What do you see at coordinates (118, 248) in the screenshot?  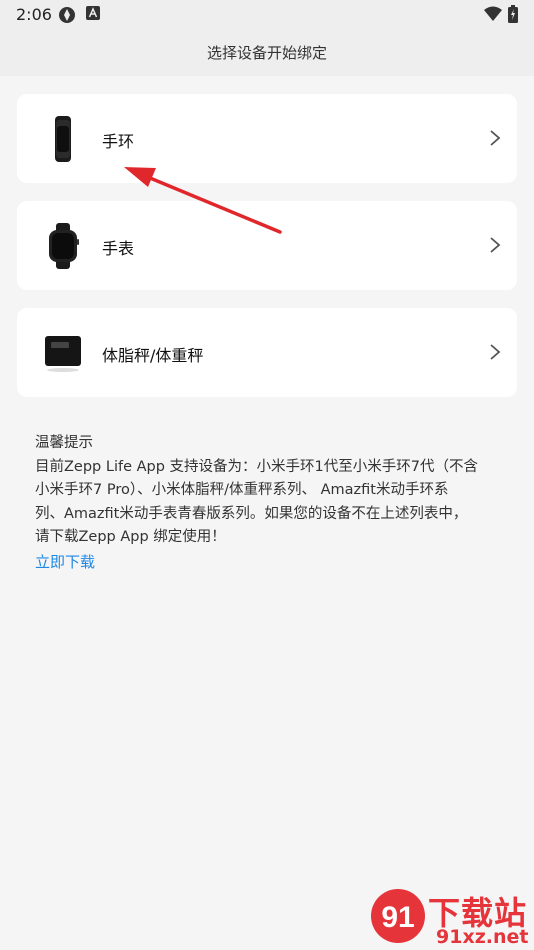 I see `device-label-watch: 手表` at bounding box center [118, 248].